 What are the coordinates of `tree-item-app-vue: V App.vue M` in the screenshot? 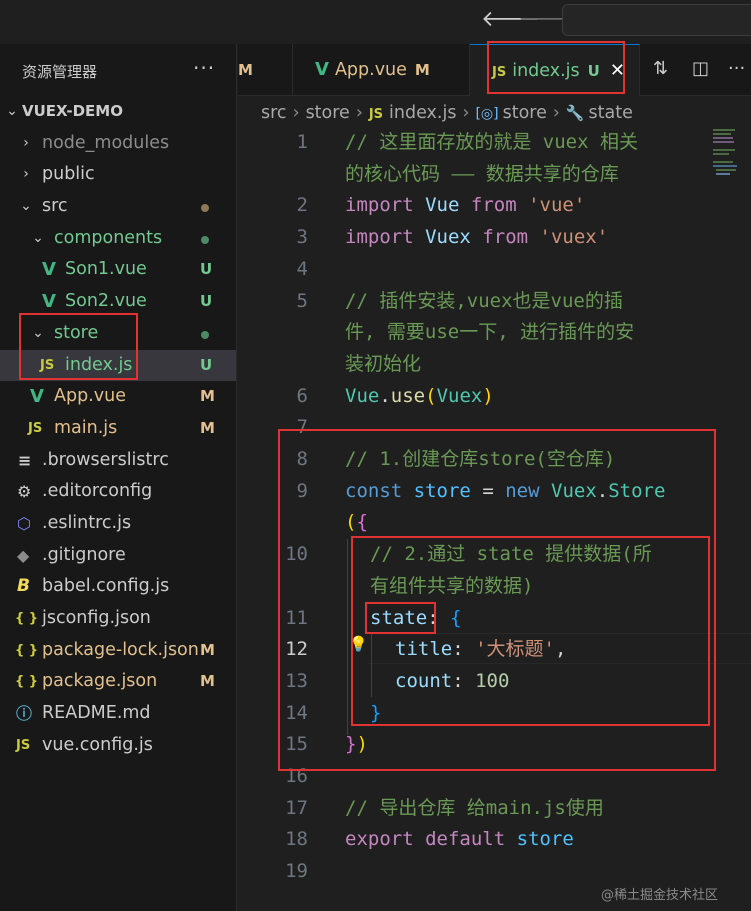 It's located at (118, 397).